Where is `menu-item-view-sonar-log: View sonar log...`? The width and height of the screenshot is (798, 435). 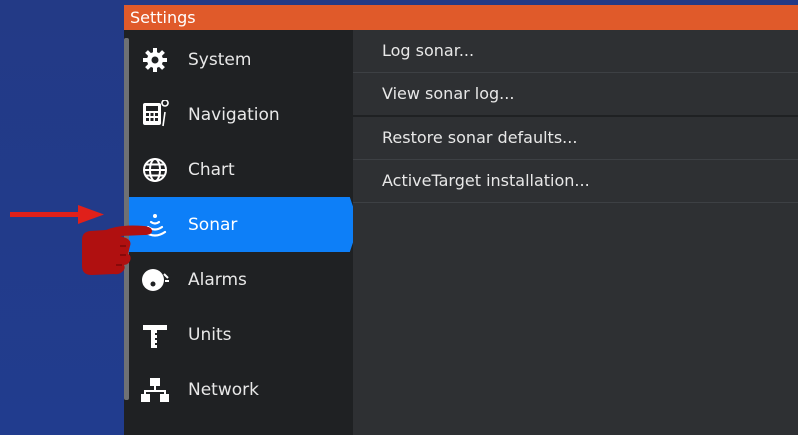 menu-item-view-sonar-log: View sonar log... is located at coordinates (575, 95).